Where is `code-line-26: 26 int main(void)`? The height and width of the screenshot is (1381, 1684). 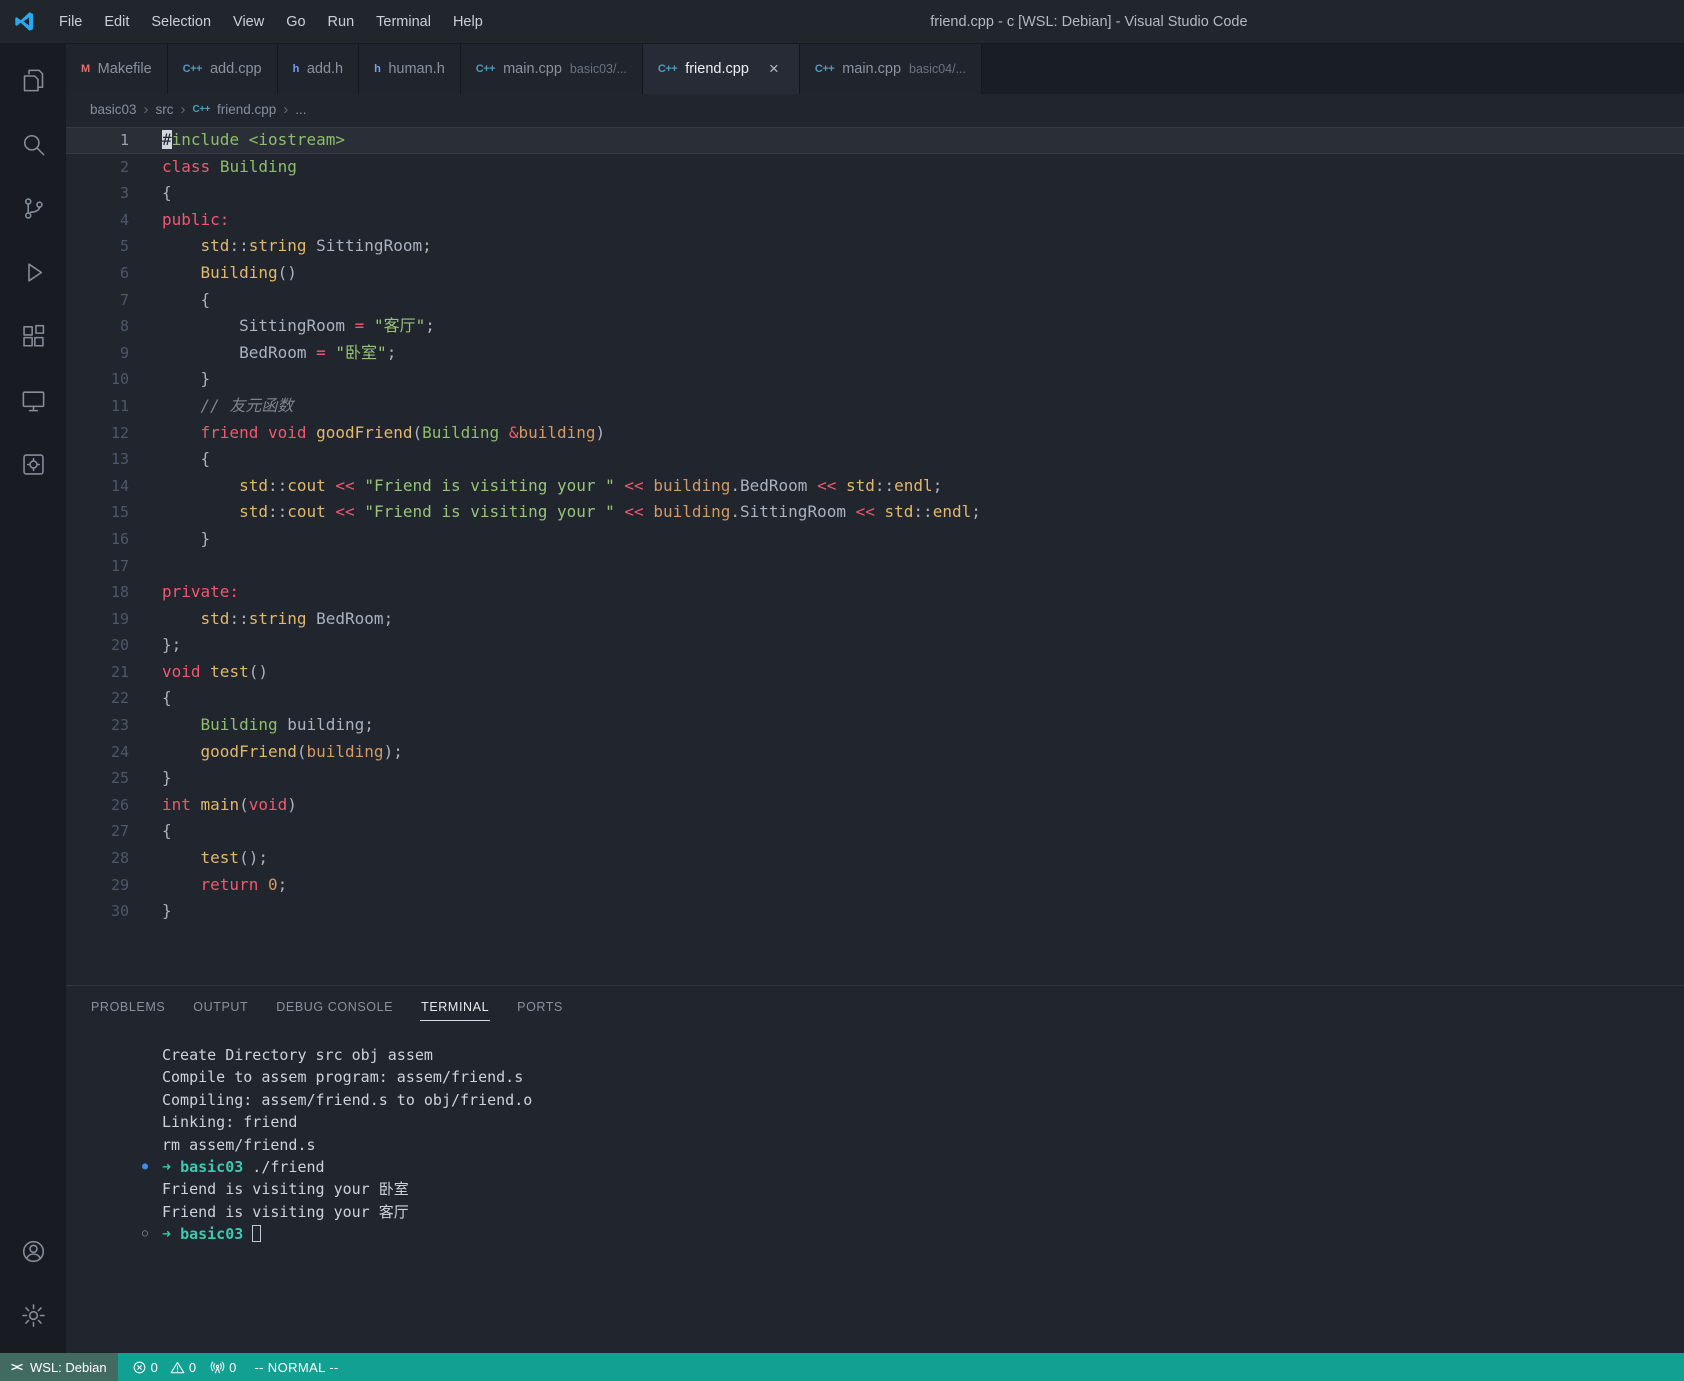
code-line-26: 26 int main(void) is located at coordinates (875, 805).